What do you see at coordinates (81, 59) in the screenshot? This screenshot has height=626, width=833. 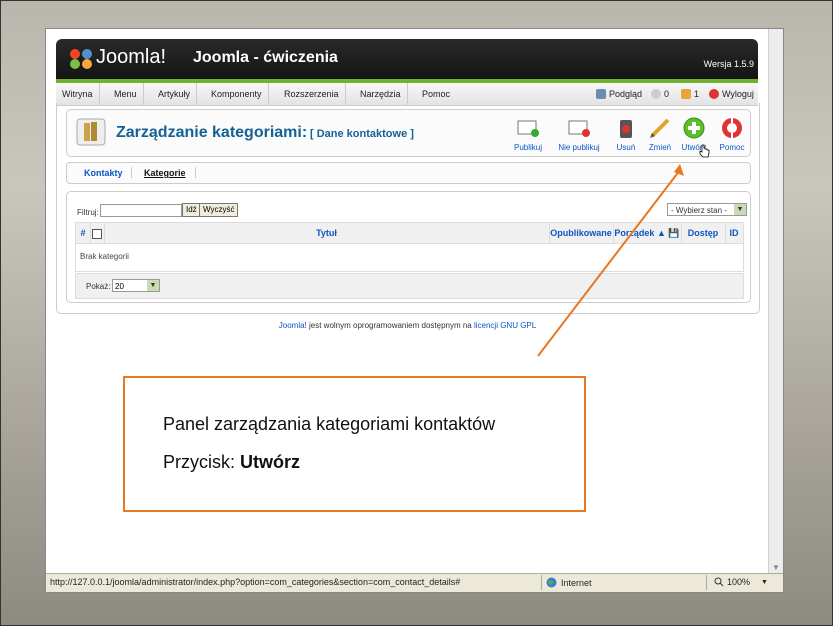 I see `joomla-logo-icon` at bounding box center [81, 59].